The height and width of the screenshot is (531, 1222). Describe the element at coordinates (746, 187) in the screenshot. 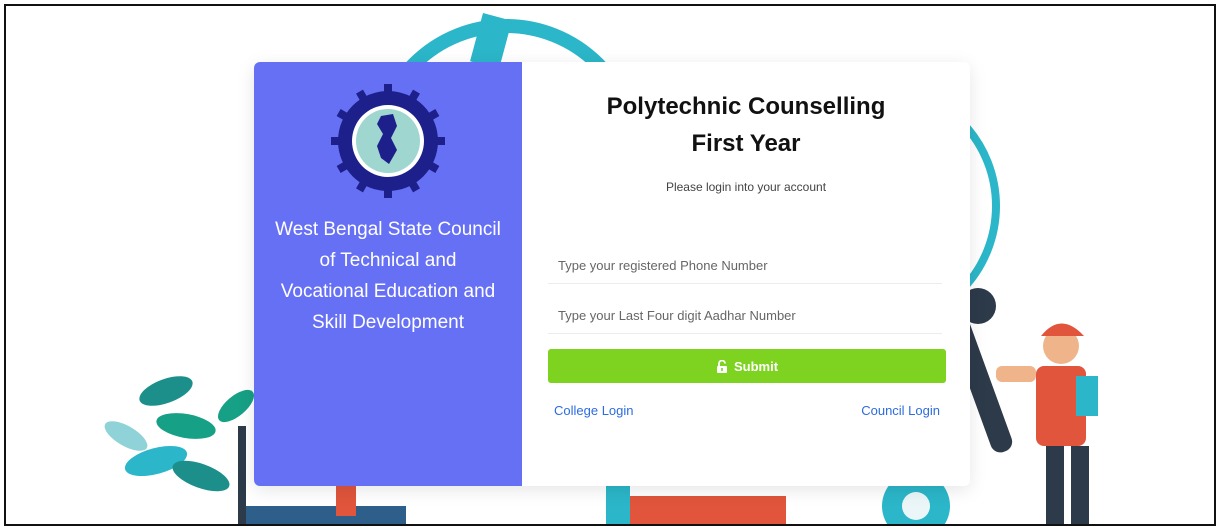

I see `login-subtitle: Please login into your account` at that location.